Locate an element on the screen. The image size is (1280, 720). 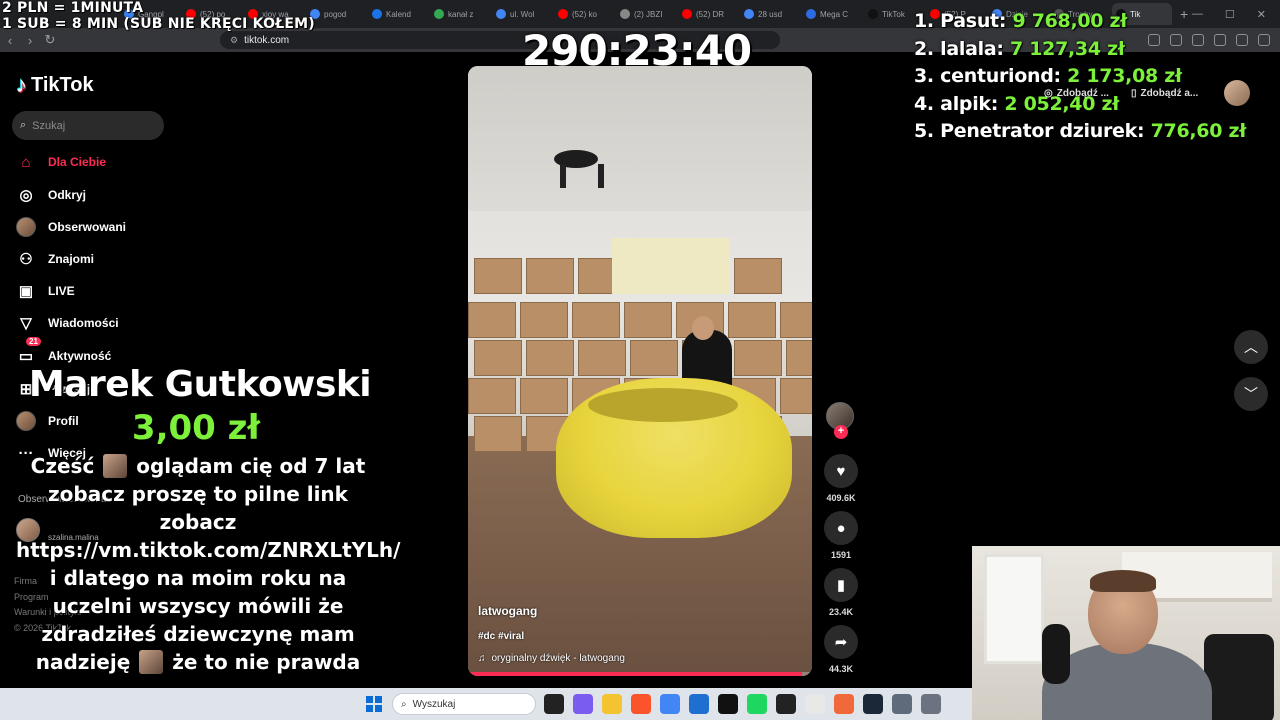
tiktok-logo: ♪ TikTok is located at coordinates (55, 85).